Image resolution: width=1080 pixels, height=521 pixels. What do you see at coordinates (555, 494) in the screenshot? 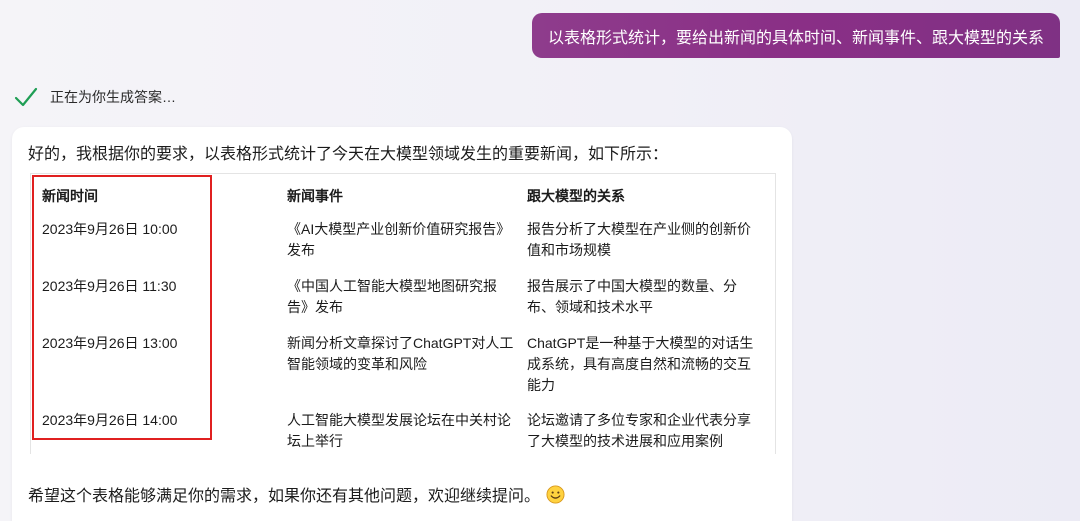
I see `smile-emoji-icon` at bounding box center [555, 494].